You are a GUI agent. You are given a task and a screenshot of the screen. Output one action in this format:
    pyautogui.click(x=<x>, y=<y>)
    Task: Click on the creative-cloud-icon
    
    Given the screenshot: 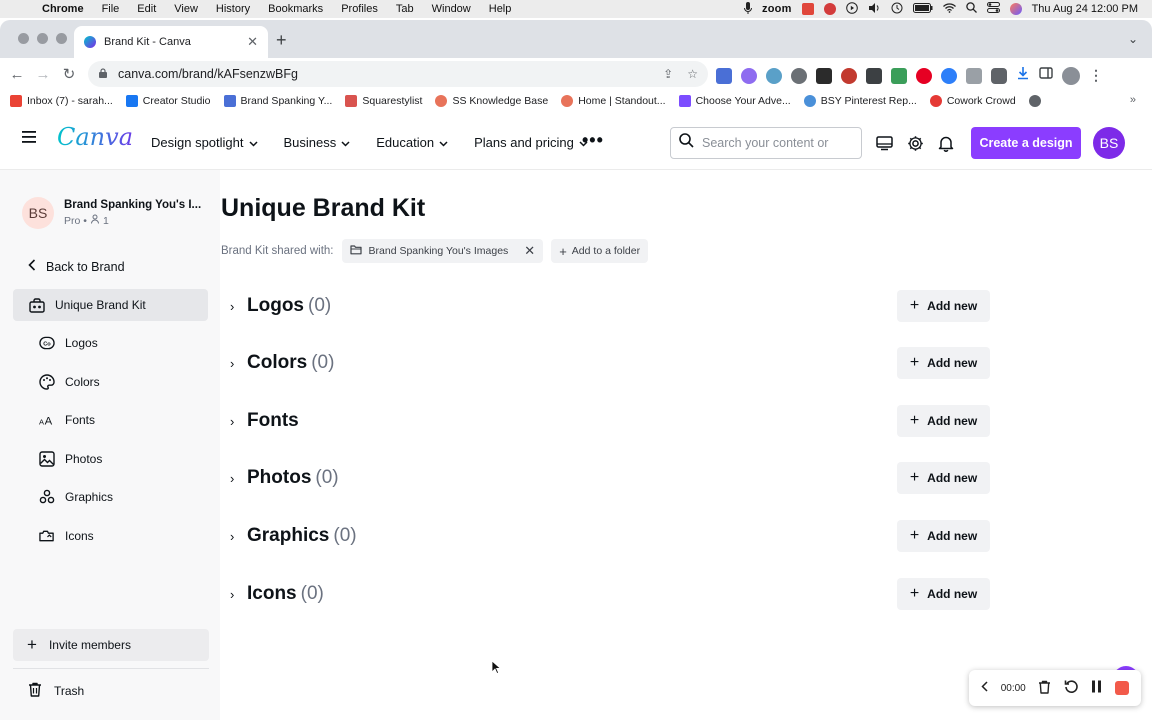 What is the action you would take?
    pyautogui.click(x=829, y=9)
    